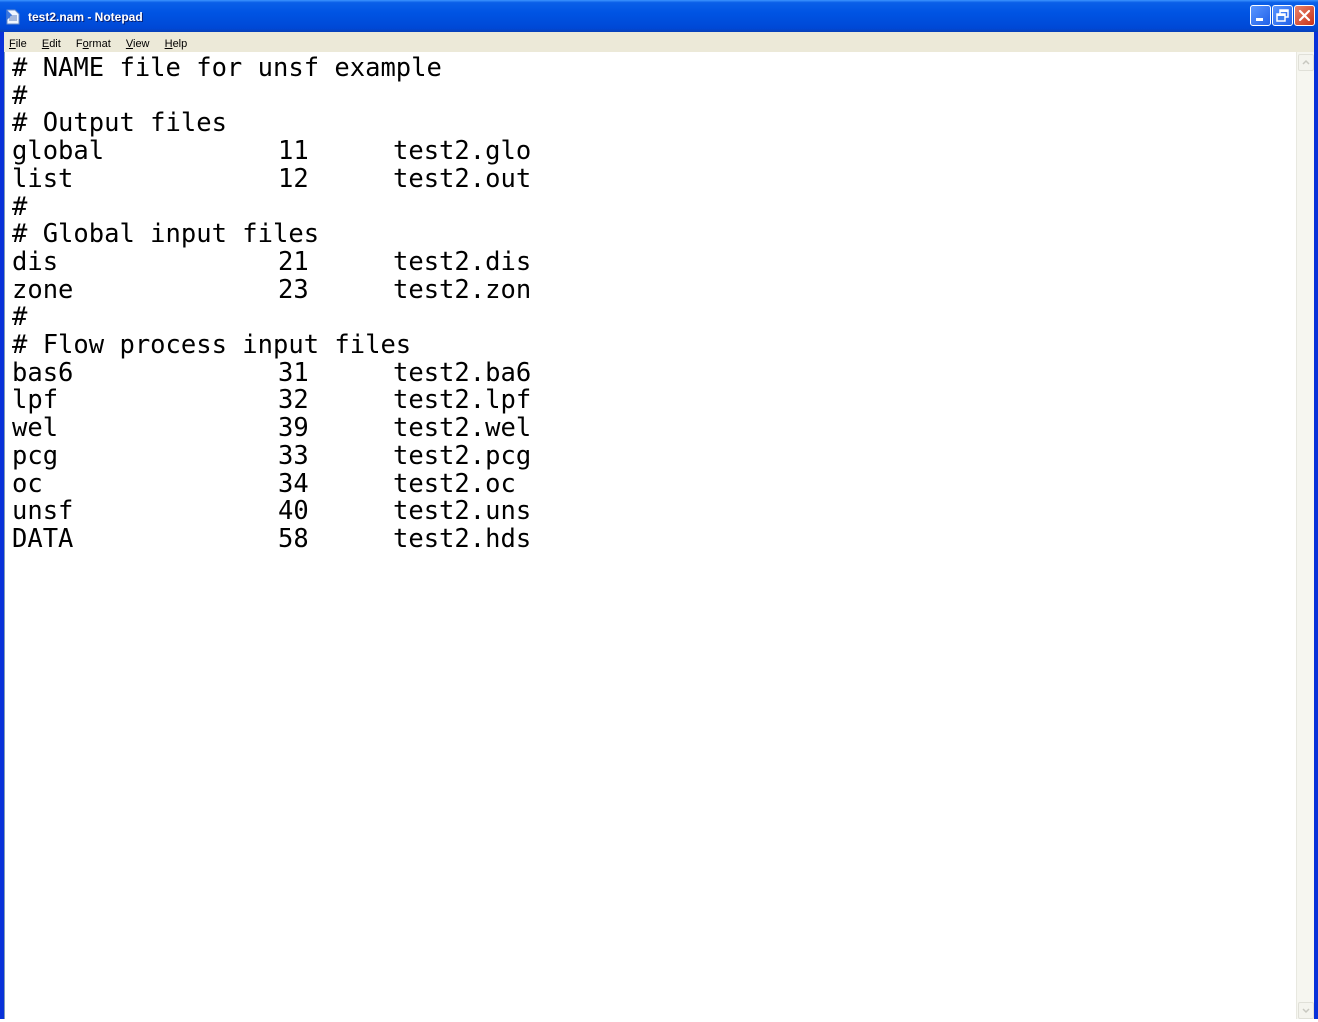 This screenshot has width=1318, height=1022. What do you see at coordinates (293, 400) in the screenshot?
I see `unit-number: 32` at bounding box center [293, 400].